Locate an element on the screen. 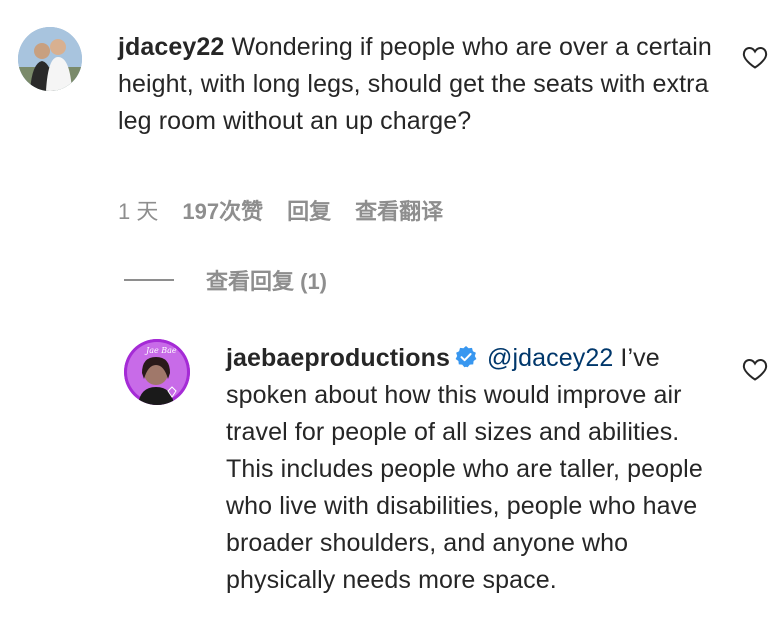  reply-username: jaebaeproductions is located at coordinates (338, 358).